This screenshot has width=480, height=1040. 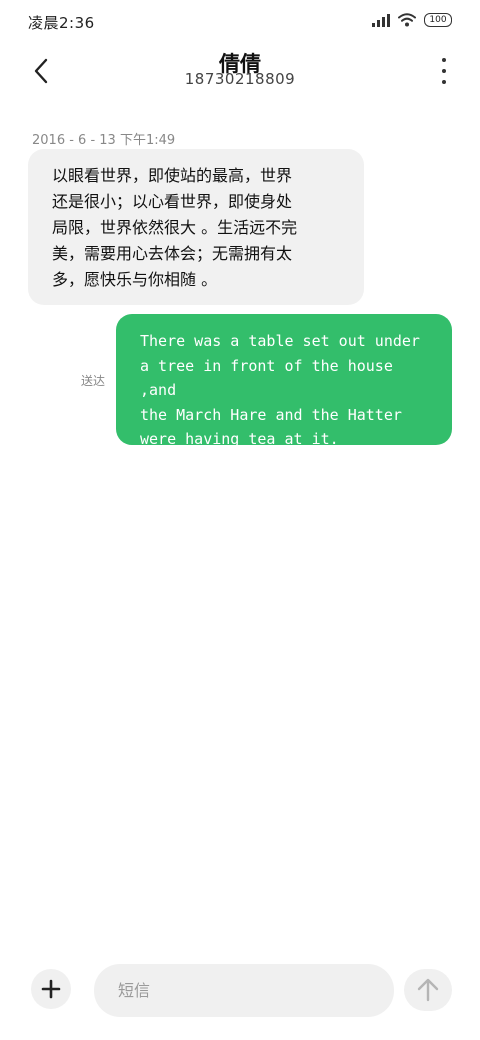 I want to click on signal-icon, so click(x=381, y=20).